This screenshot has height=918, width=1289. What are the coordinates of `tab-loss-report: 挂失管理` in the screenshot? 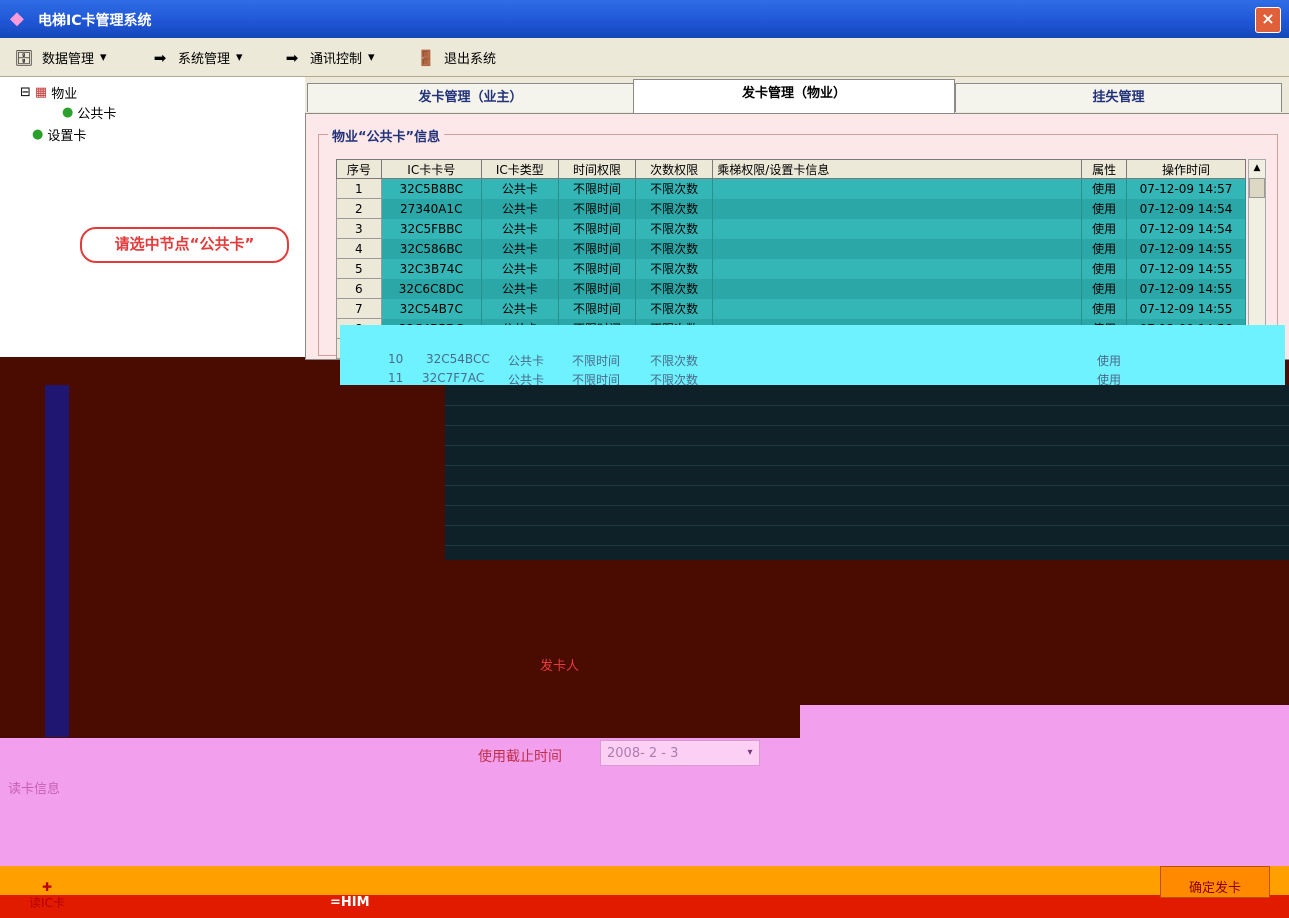 It's located at (1118, 97).